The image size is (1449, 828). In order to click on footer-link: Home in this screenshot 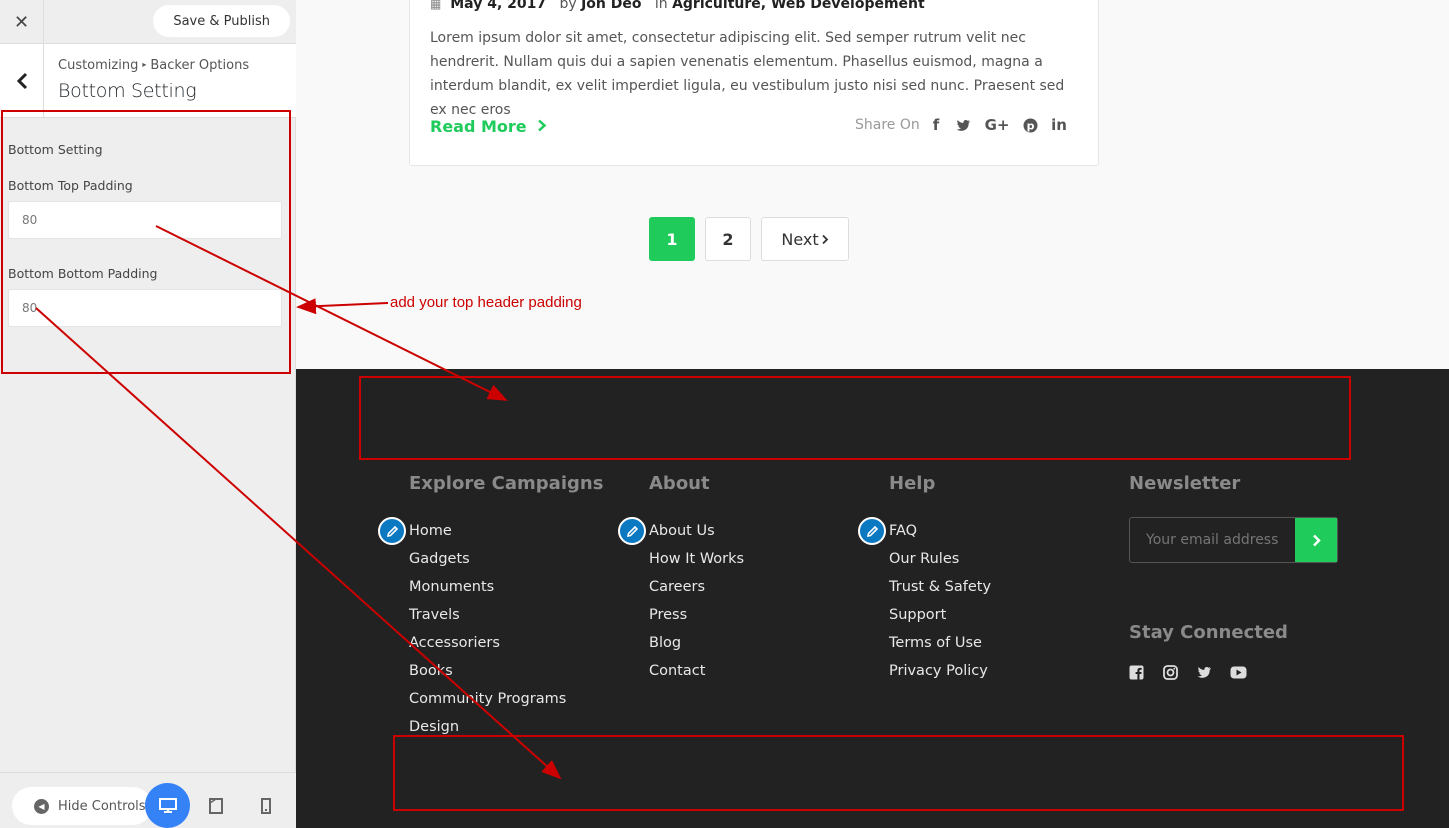, I will do `click(487, 532)`.